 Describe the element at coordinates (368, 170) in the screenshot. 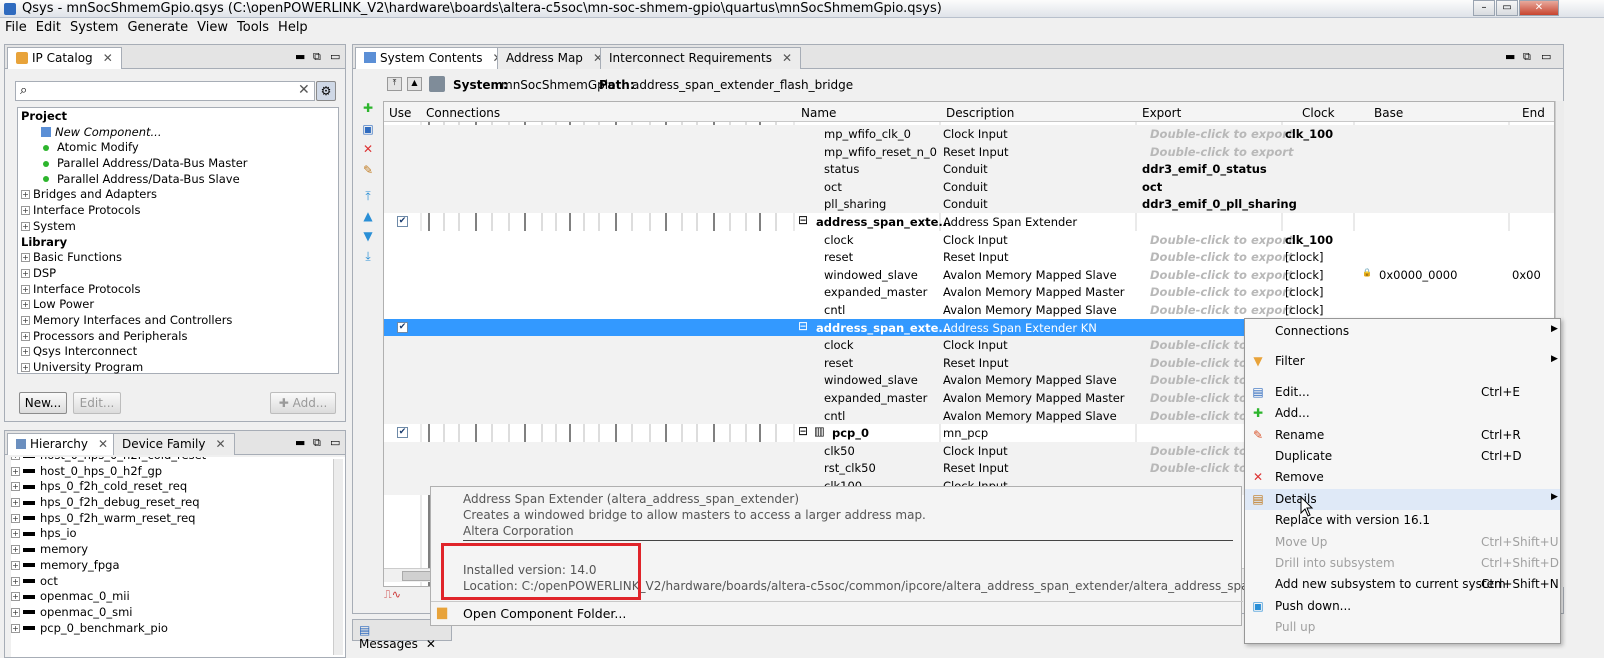

I see `edit-component-icon: ✎` at that location.